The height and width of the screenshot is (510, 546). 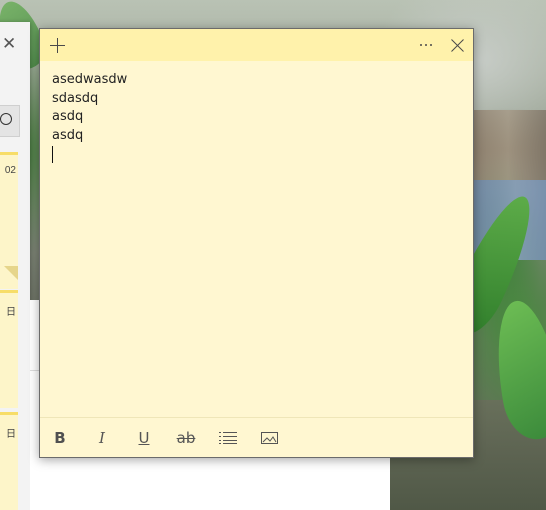 I want to click on new-note-button, so click(x=57, y=45).